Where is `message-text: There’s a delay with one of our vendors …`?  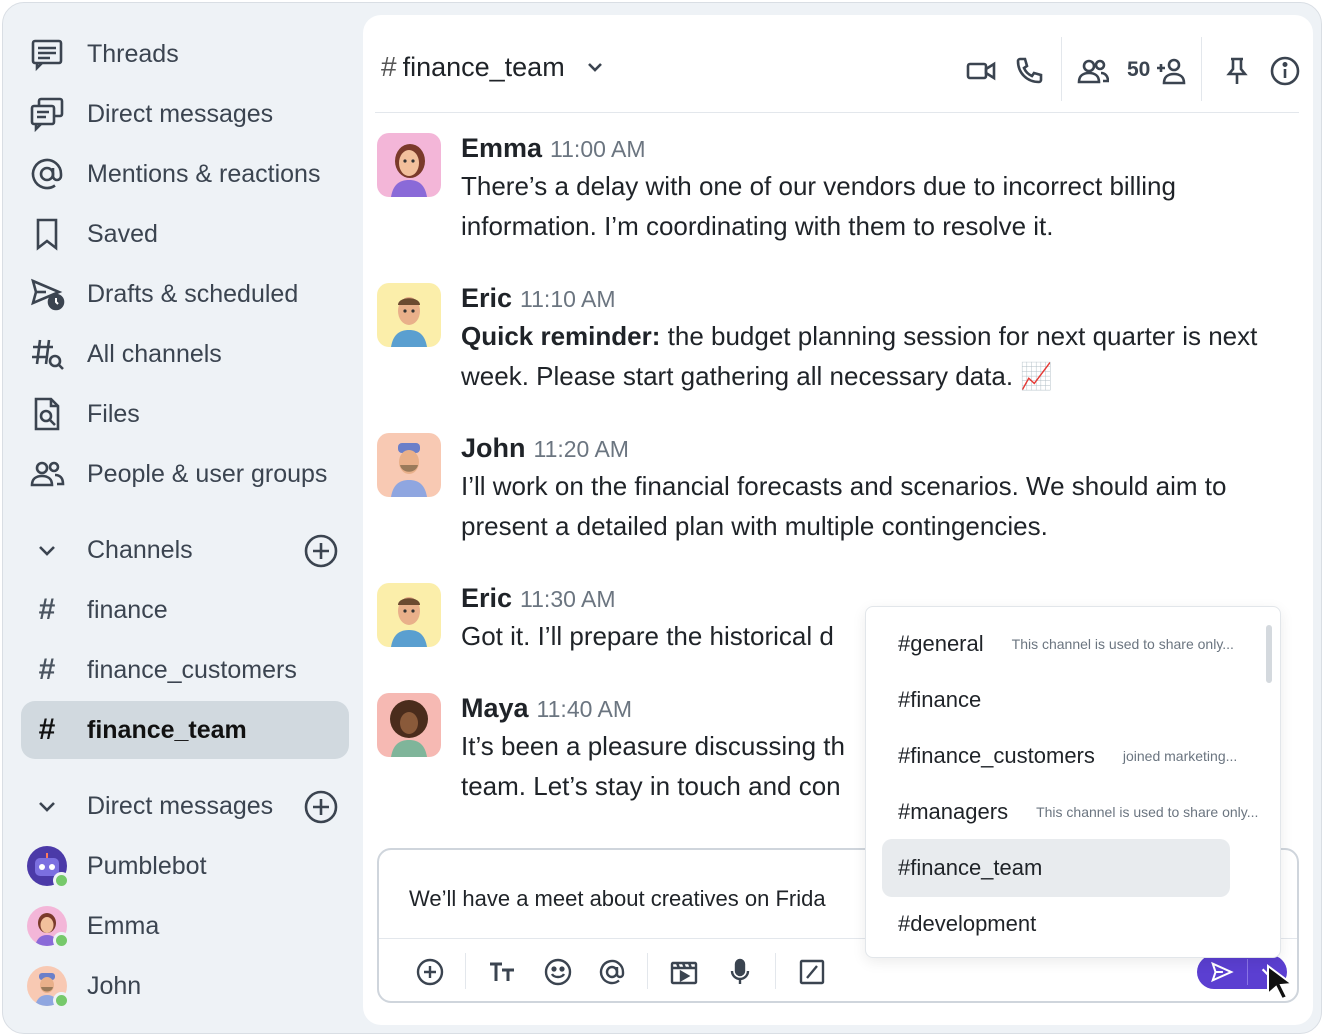
message-text: There’s a delay with one of our vendors … is located at coordinates (818, 206).